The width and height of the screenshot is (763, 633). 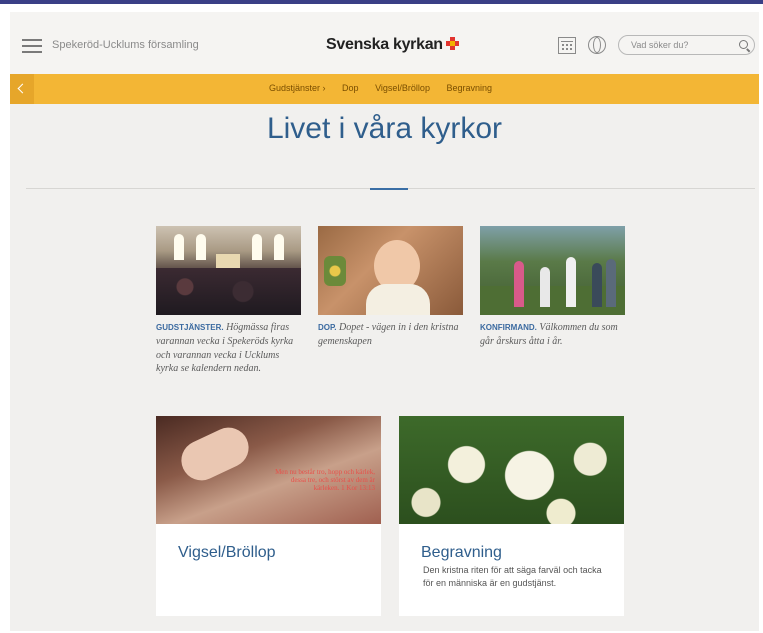 I want to click on top-border, so click(x=381, y=2).